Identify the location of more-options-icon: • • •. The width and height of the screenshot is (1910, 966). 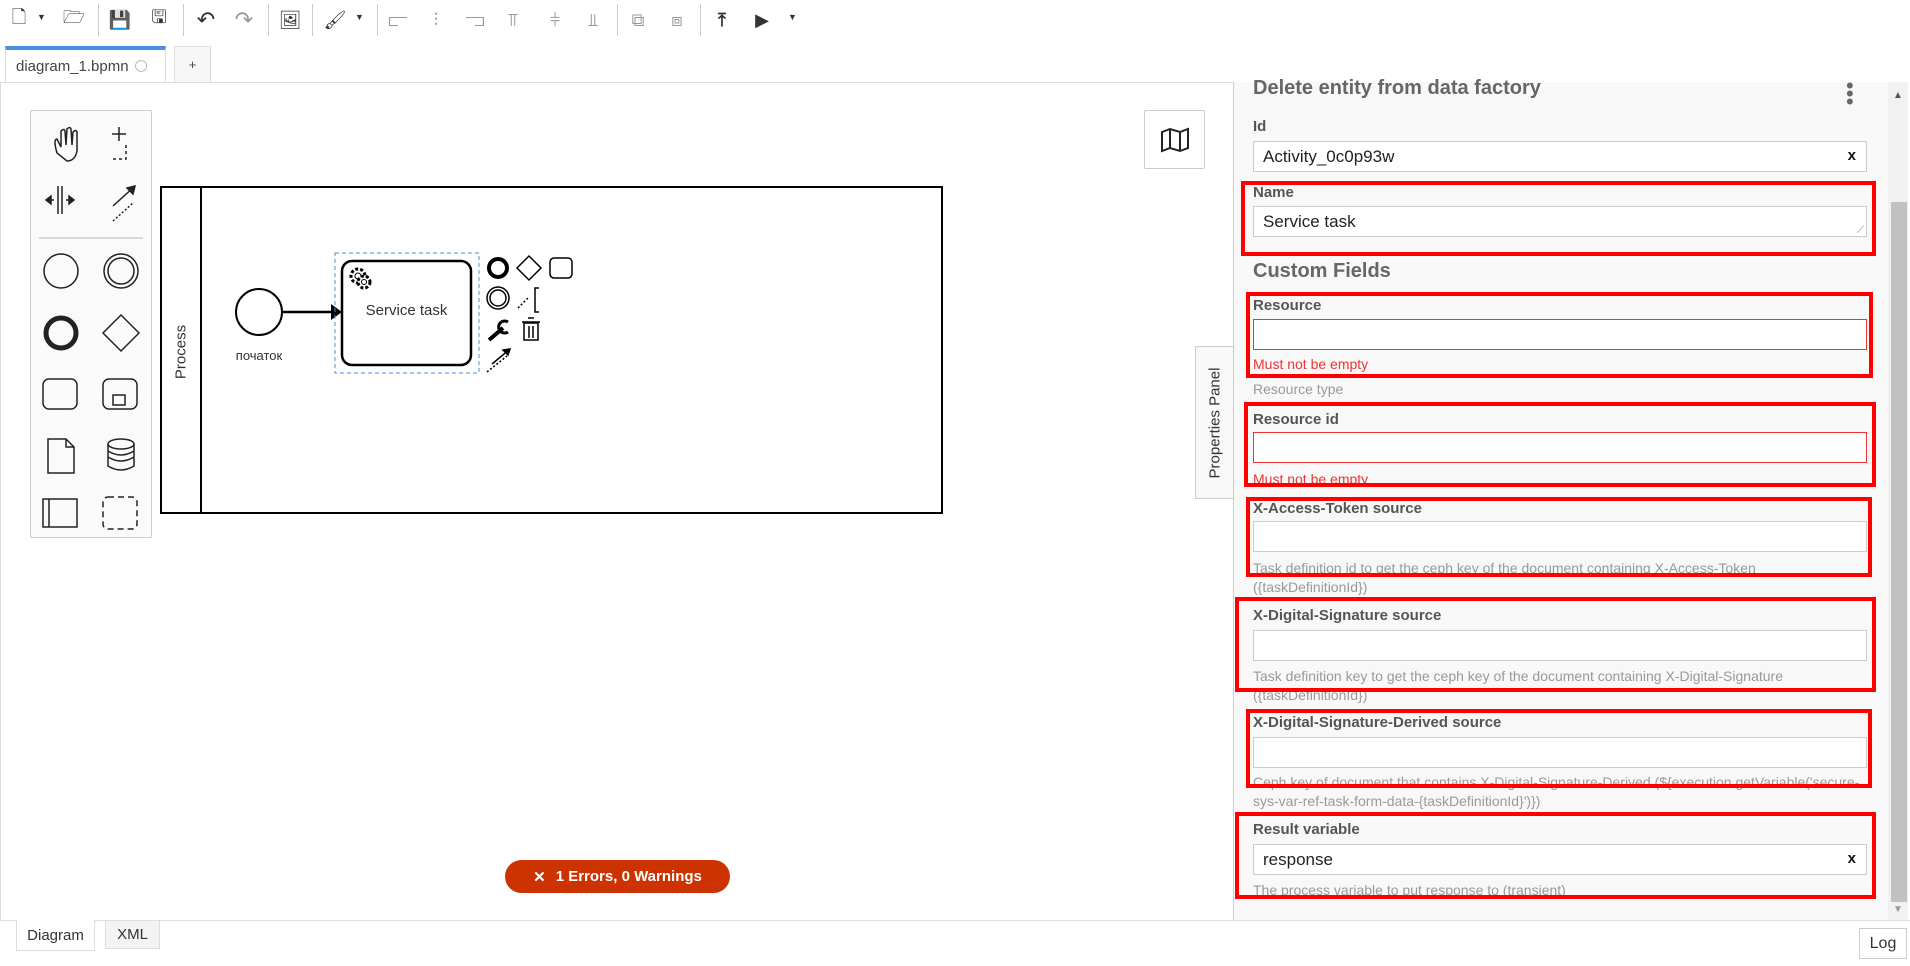
(1850, 94).